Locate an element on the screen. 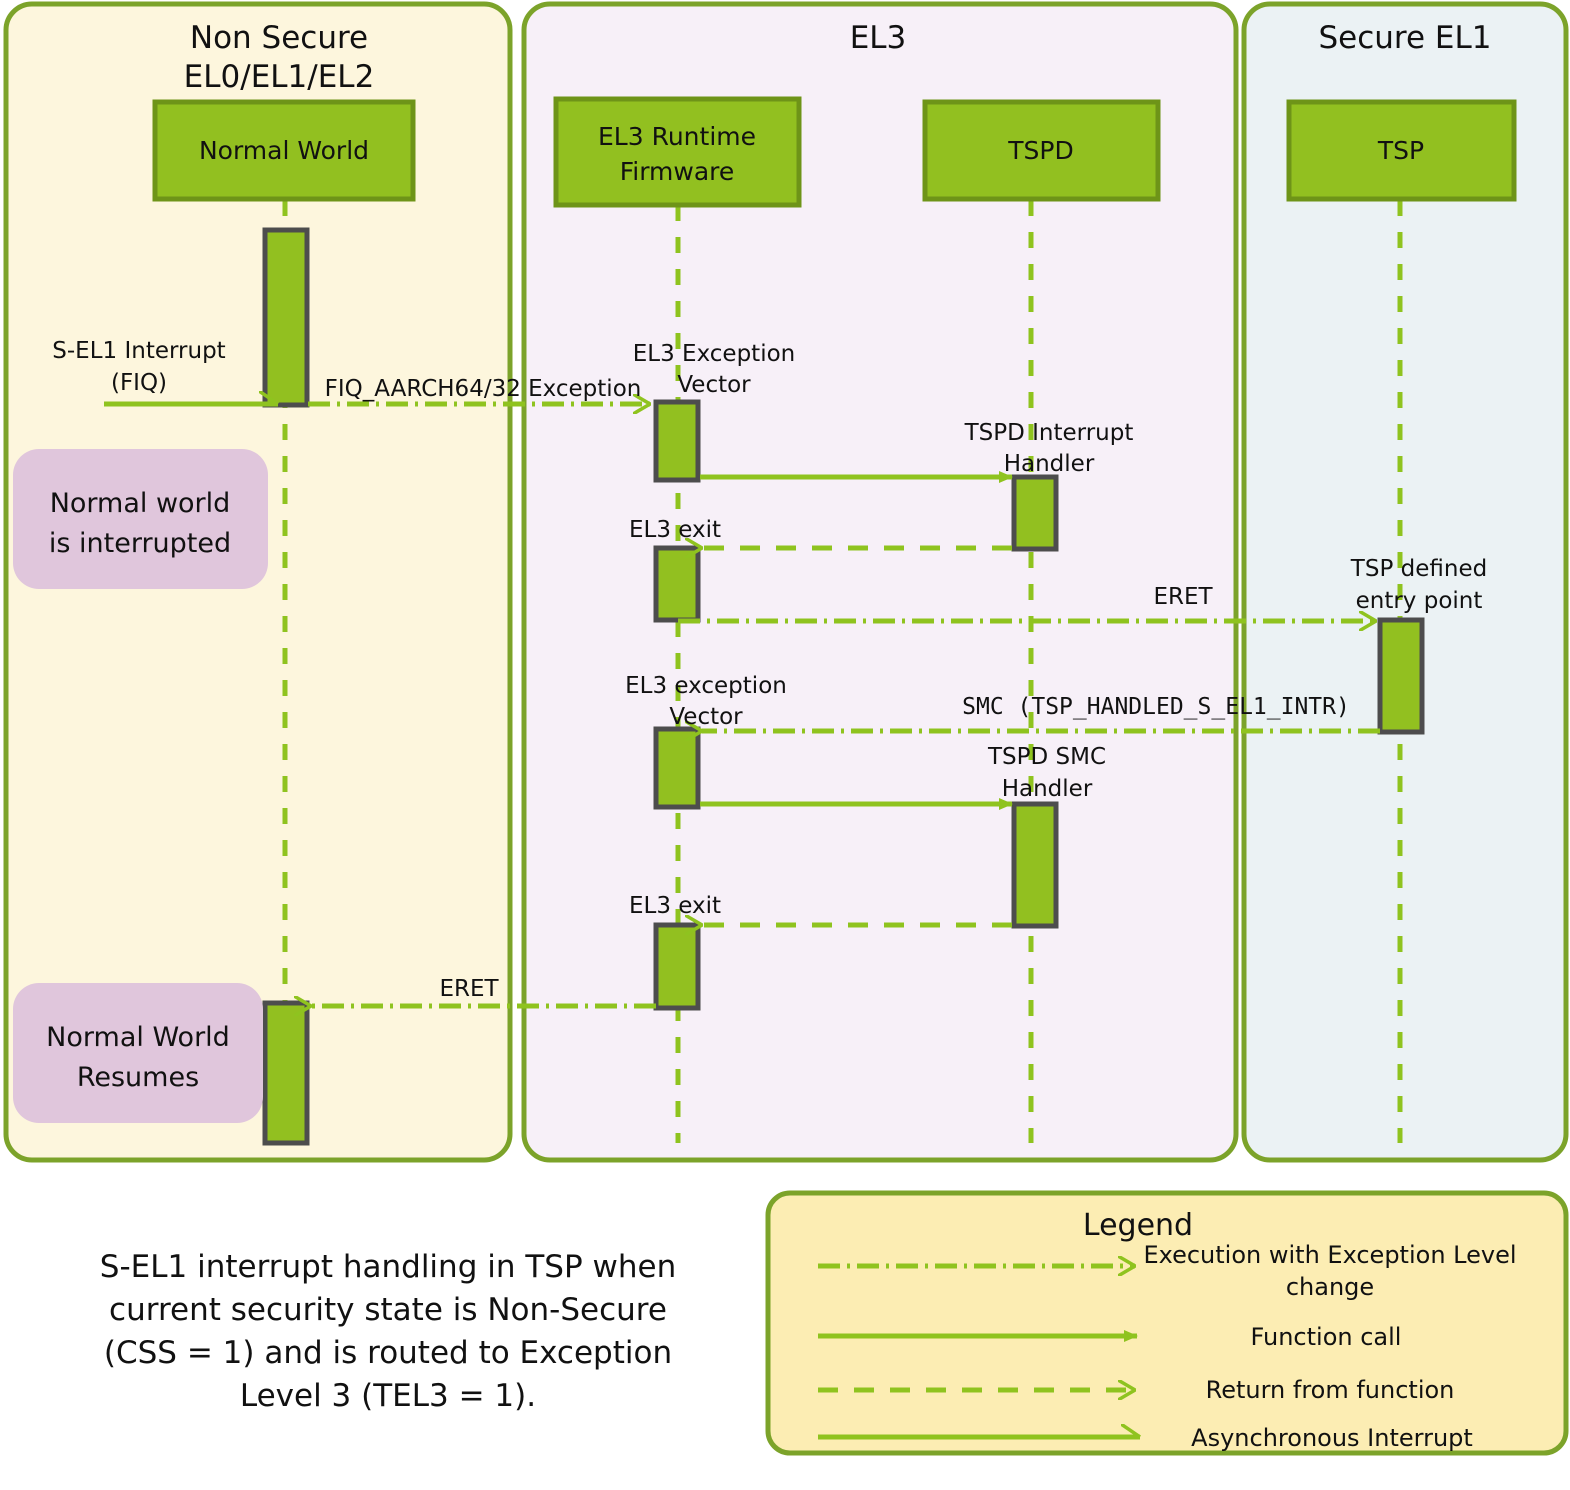  panel-secure-el1-title-line1: Secure EL1 is located at coordinates (1404, 38).